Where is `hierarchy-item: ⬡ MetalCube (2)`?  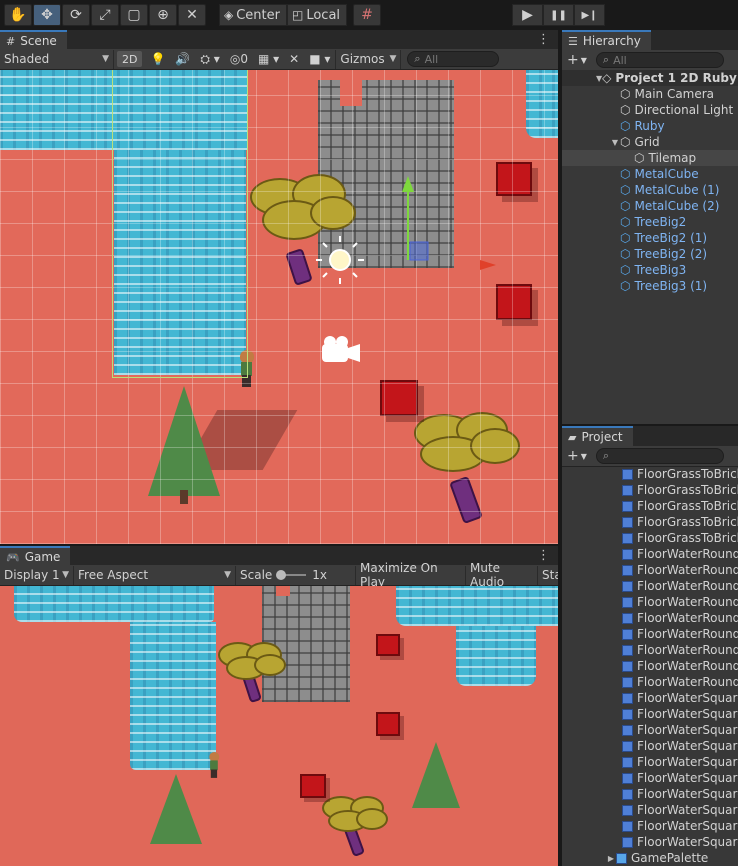 hierarchy-item: ⬡ MetalCube (2) is located at coordinates (650, 206).